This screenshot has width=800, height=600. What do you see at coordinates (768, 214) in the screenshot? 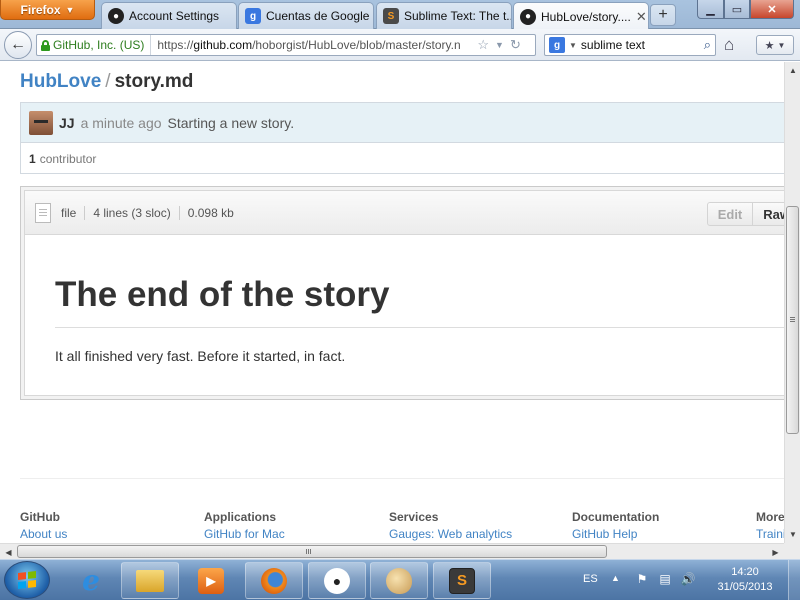
I see `raw-button: Raw` at bounding box center [768, 214].